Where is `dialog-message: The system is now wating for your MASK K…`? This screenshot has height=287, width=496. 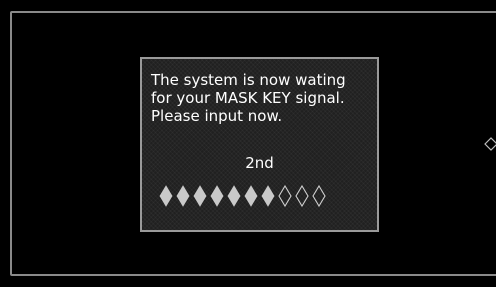 dialog-message: The system is now wating for your MASK K… is located at coordinates (248, 98).